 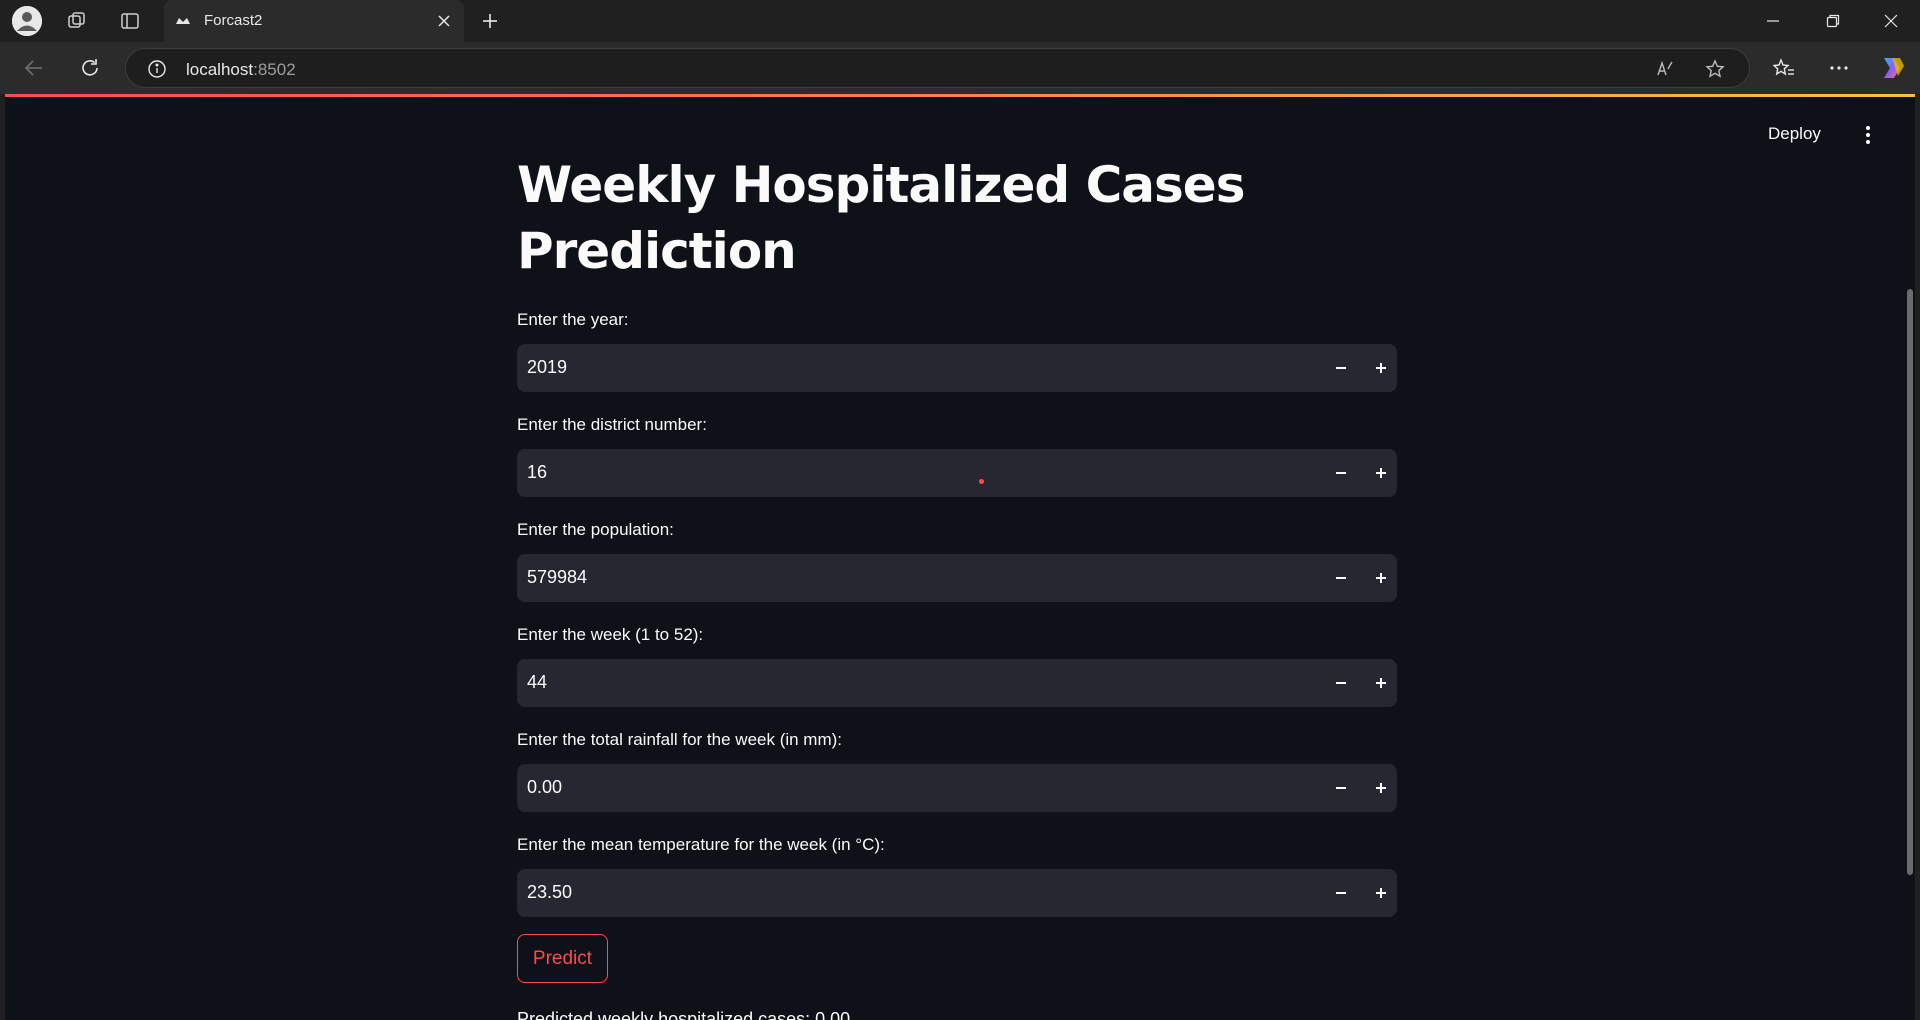 What do you see at coordinates (537, 682) in the screenshot?
I see `field-value: 44` at bounding box center [537, 682].